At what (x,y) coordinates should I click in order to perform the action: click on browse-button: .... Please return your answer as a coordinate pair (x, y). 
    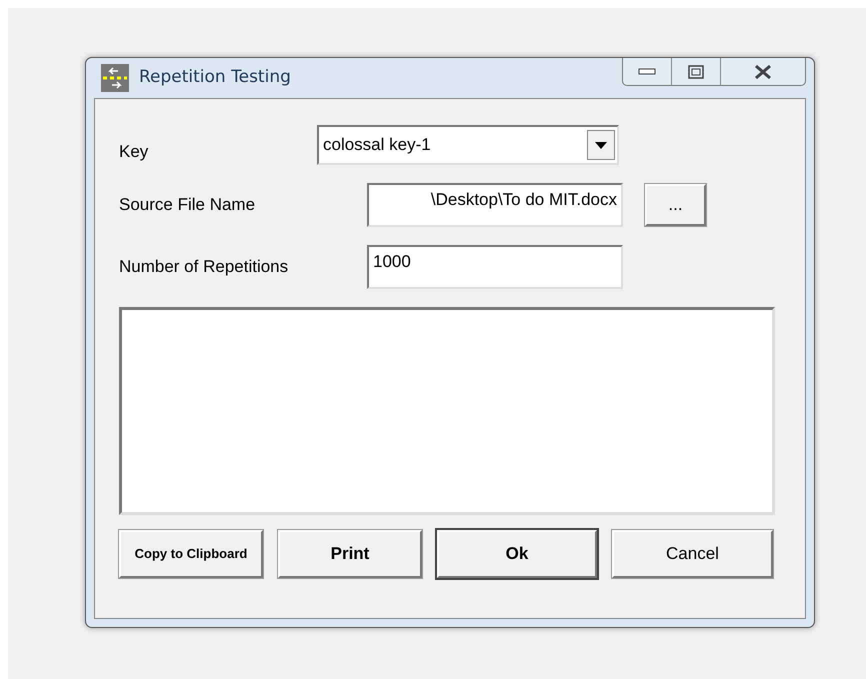
    Looking at the image, I should click on (675, 205).